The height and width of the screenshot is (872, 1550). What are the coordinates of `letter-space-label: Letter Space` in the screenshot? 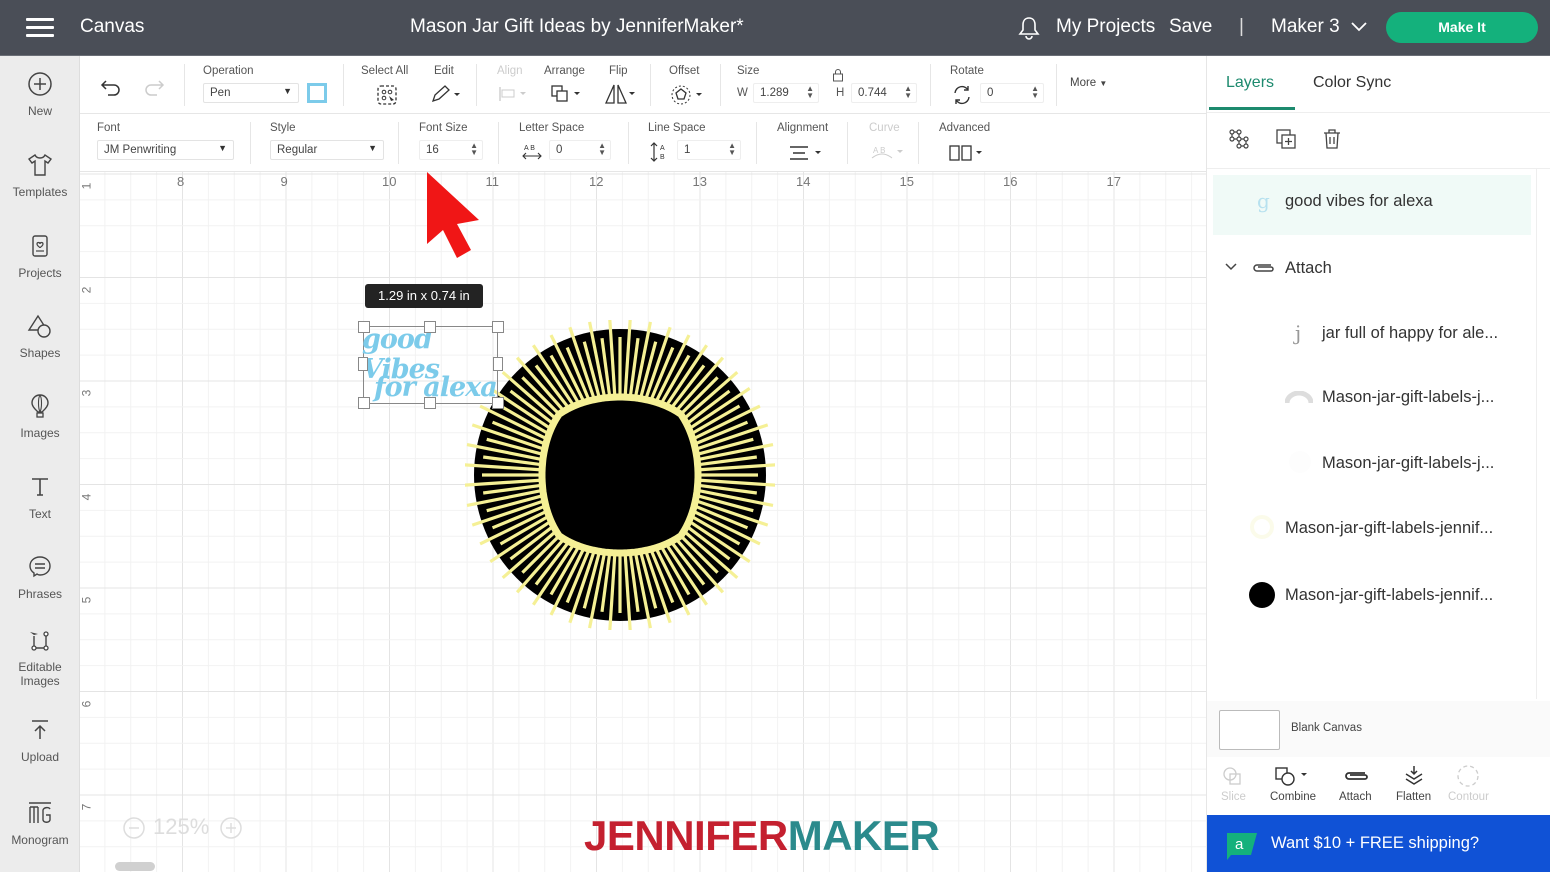 It's located at (552, 128).